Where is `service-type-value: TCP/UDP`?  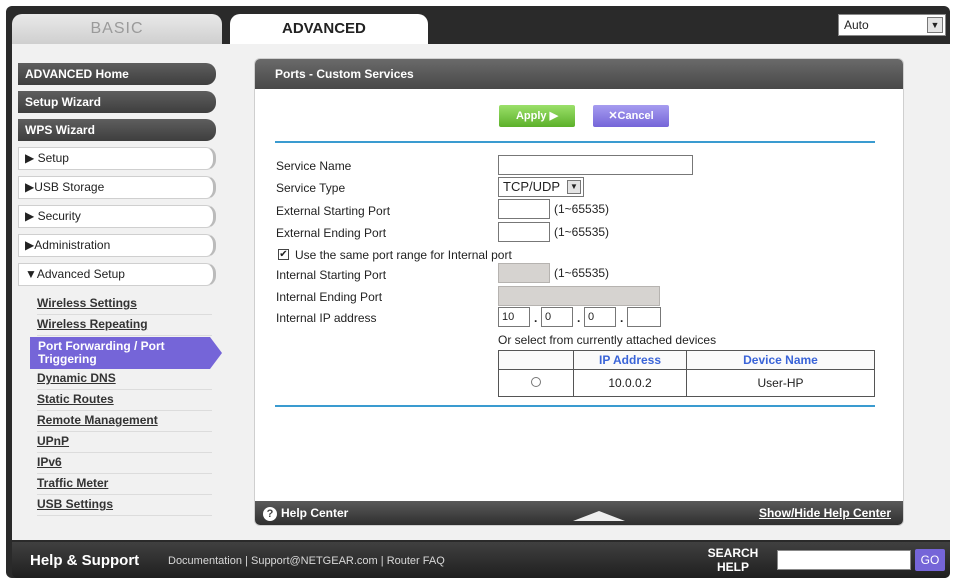
service-type-value: TCP/UDP is located at coordinates (532, 186).